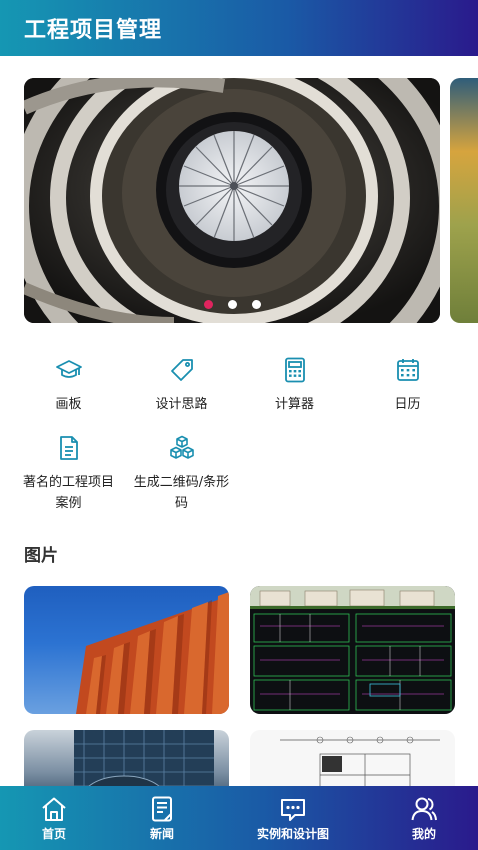  I want to click on orange-facade-illustration, so click(152, 653).